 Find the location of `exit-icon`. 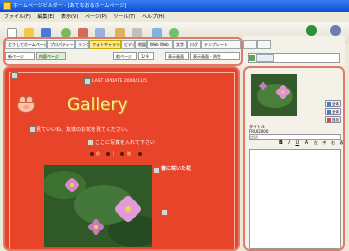

exit-icon is located at coordinates (335, 30).